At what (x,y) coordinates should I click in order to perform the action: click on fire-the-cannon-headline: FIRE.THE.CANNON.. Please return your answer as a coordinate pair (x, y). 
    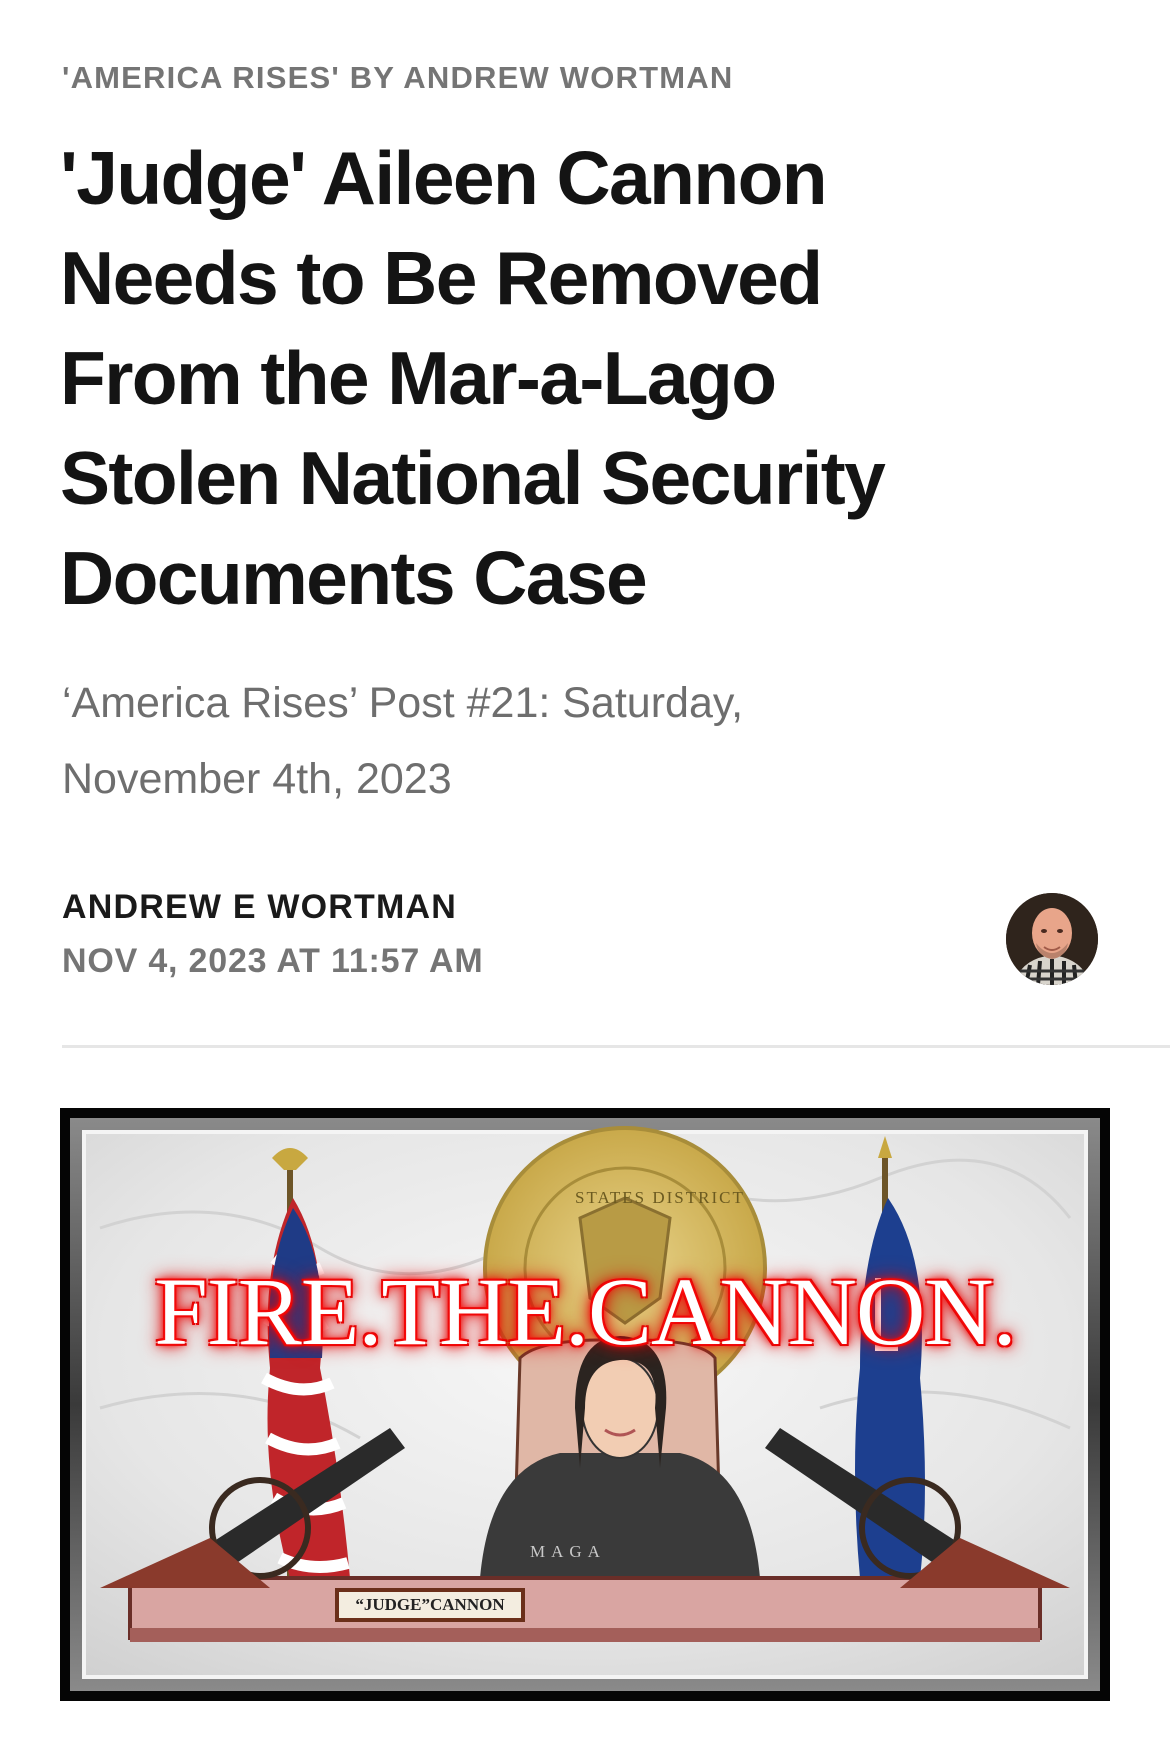
    Looking at the image, I should click on (585, 1311).